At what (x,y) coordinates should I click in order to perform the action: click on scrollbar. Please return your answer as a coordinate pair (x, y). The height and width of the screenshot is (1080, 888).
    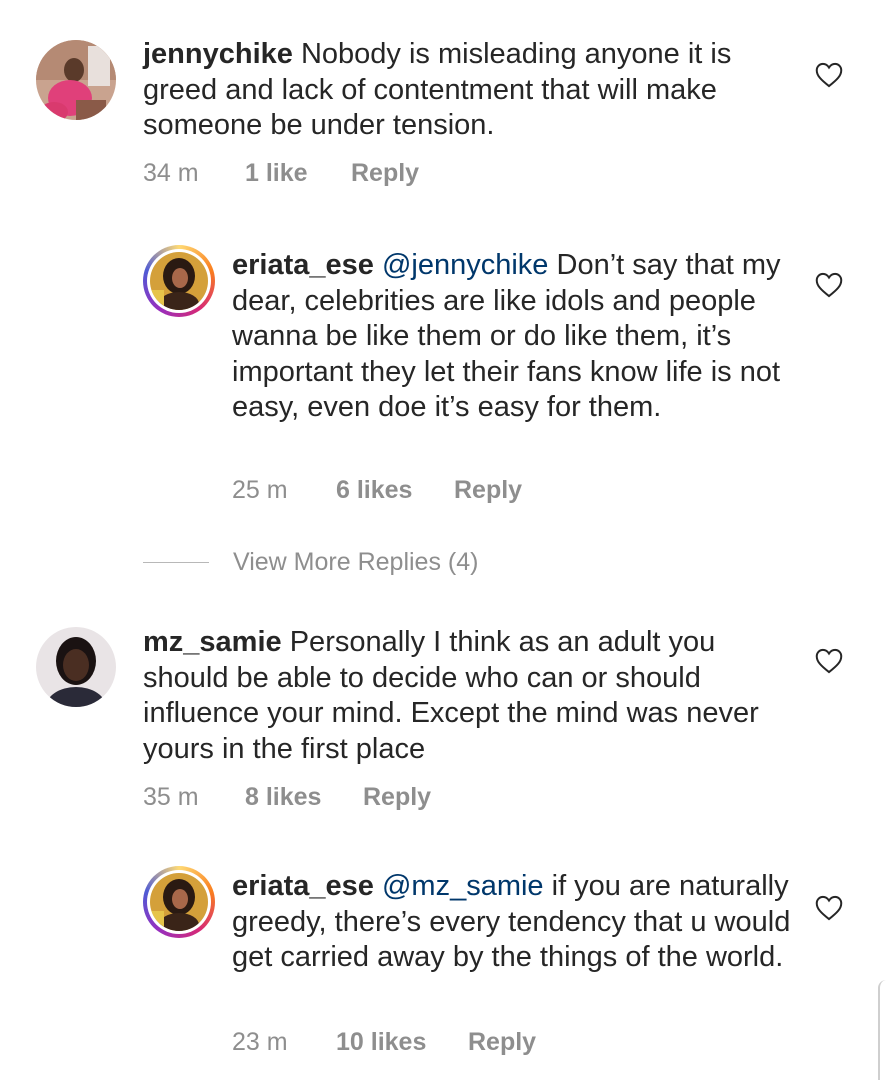
    Looking at the image, I should click on (883, 1030).